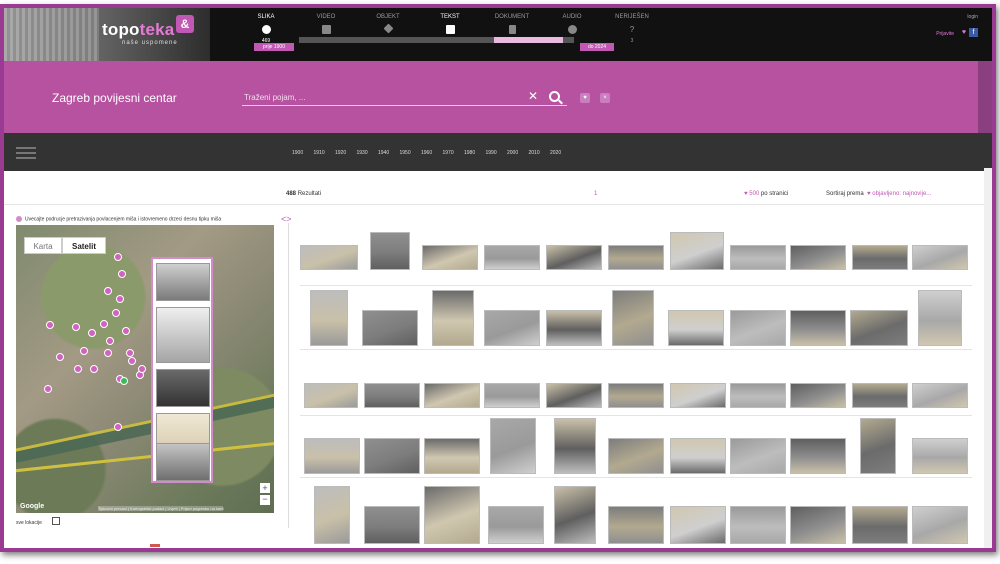  I want to click on heart-dropdown-button: ♥, so click(585, 98).